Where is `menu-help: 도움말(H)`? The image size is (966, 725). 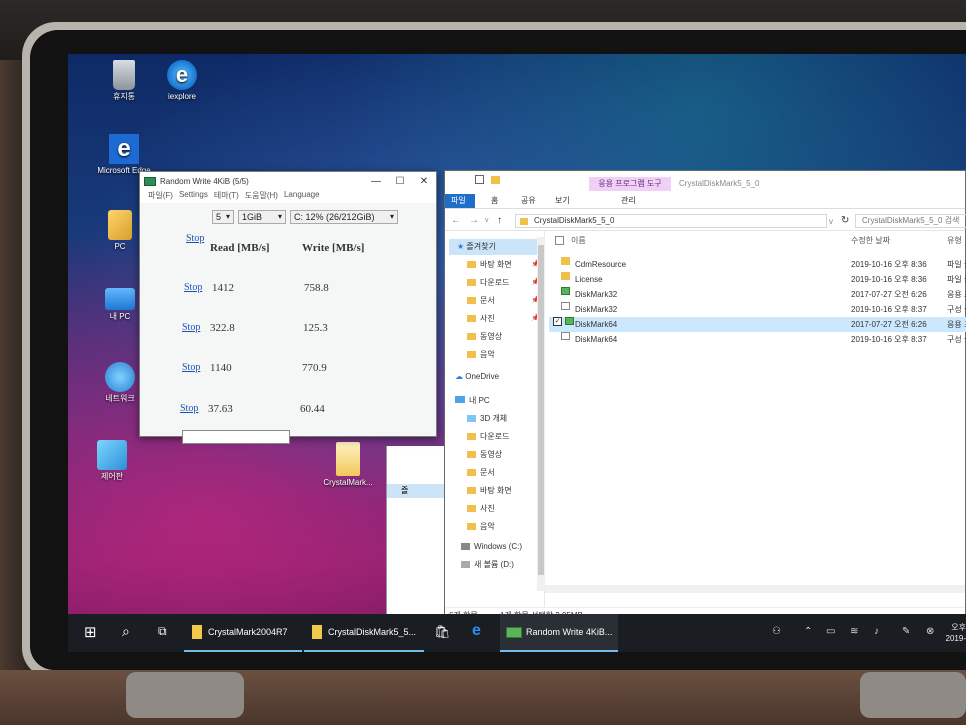 menu-help: 도움말(H) is located at coordinates (261, 196).